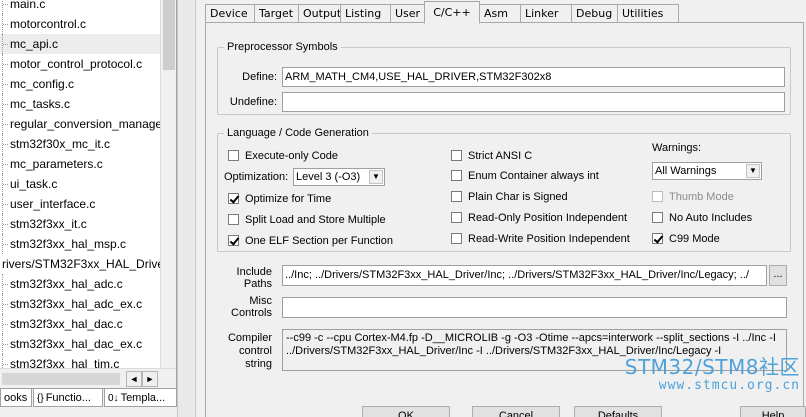  What do you see at coordinates (60, 144) in the screenshot?
I see `tree-item-label: stm32f30x_mc_it.c` at bounding box center [60, 144].